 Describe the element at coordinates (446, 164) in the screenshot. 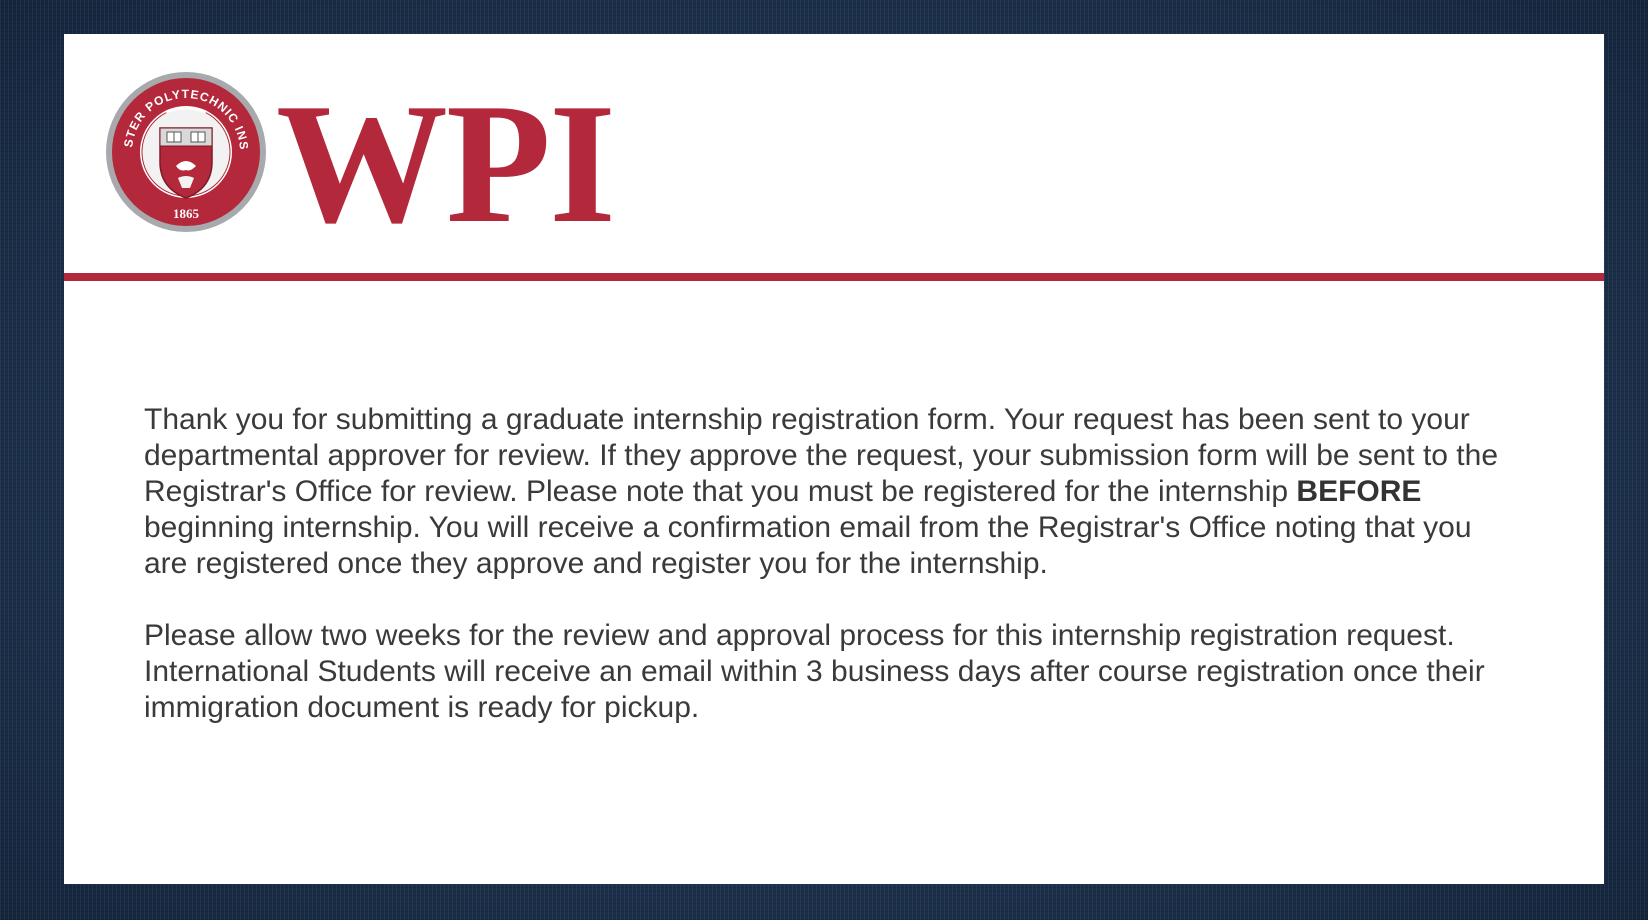

I see `wpi-wordmark: WPI` at that location.